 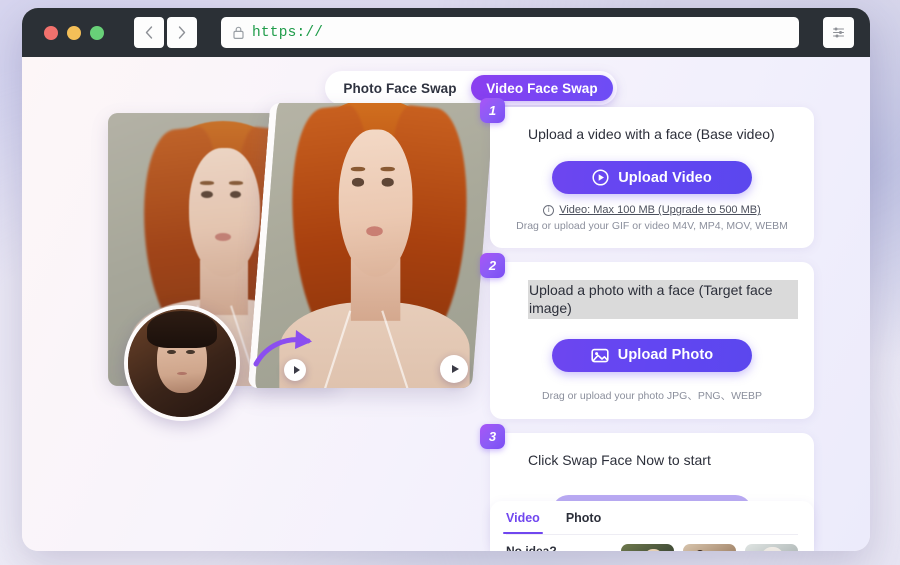 I want to click on gallery-tab-photo: Photo, so click(x=583, y=517).